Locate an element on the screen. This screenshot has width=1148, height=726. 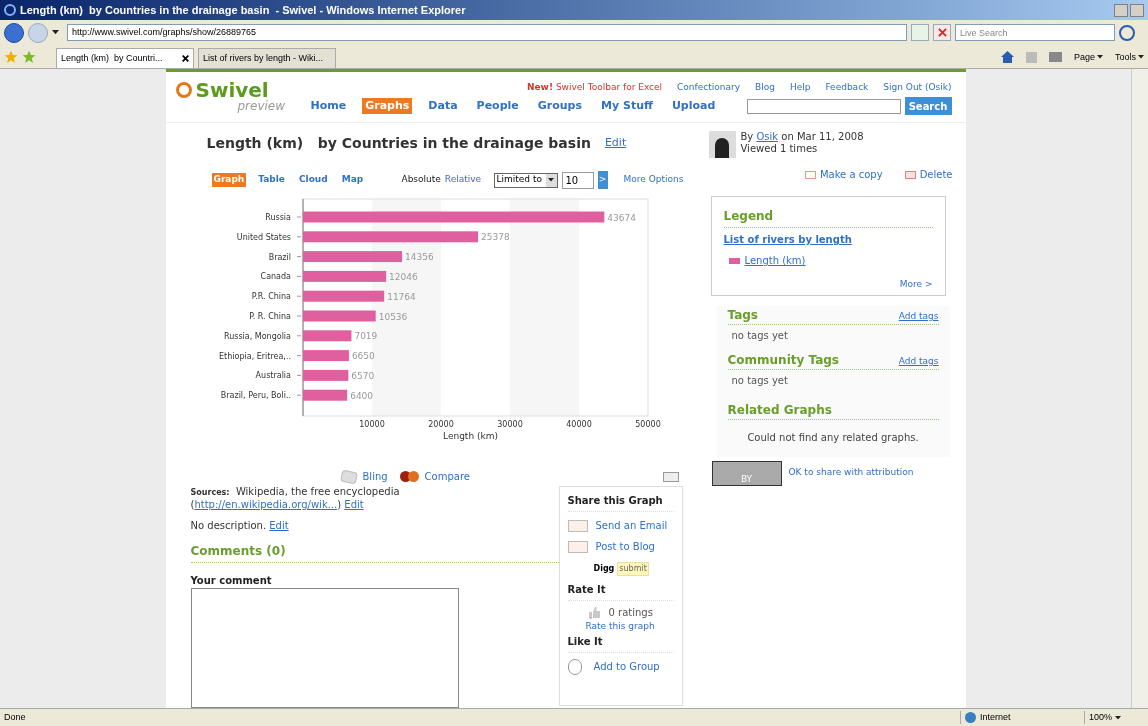
site-search-field is located at coordinates (823, 106).